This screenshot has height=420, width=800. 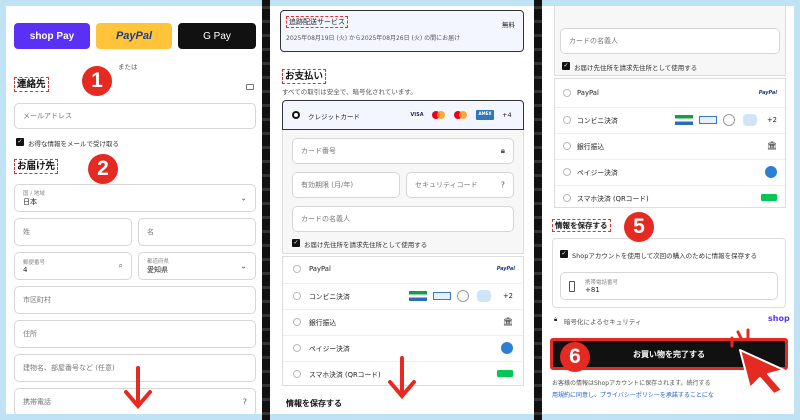 What do you see at coordinates (20, 142) in the screenshot?
I see `news-checkbox: ✓` at bounding box center [20, 142].